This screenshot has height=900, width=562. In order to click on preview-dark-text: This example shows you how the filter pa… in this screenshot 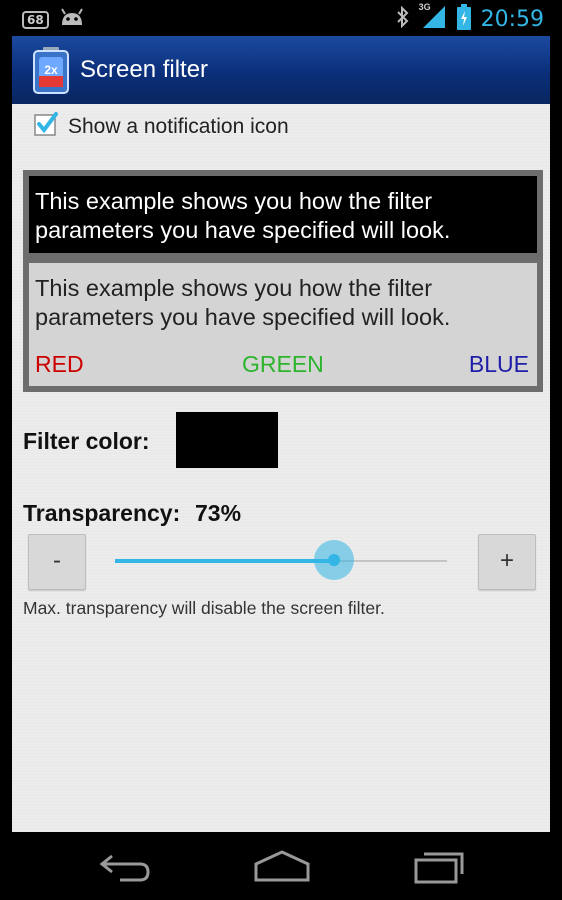, I will do `click(283, 214)`.